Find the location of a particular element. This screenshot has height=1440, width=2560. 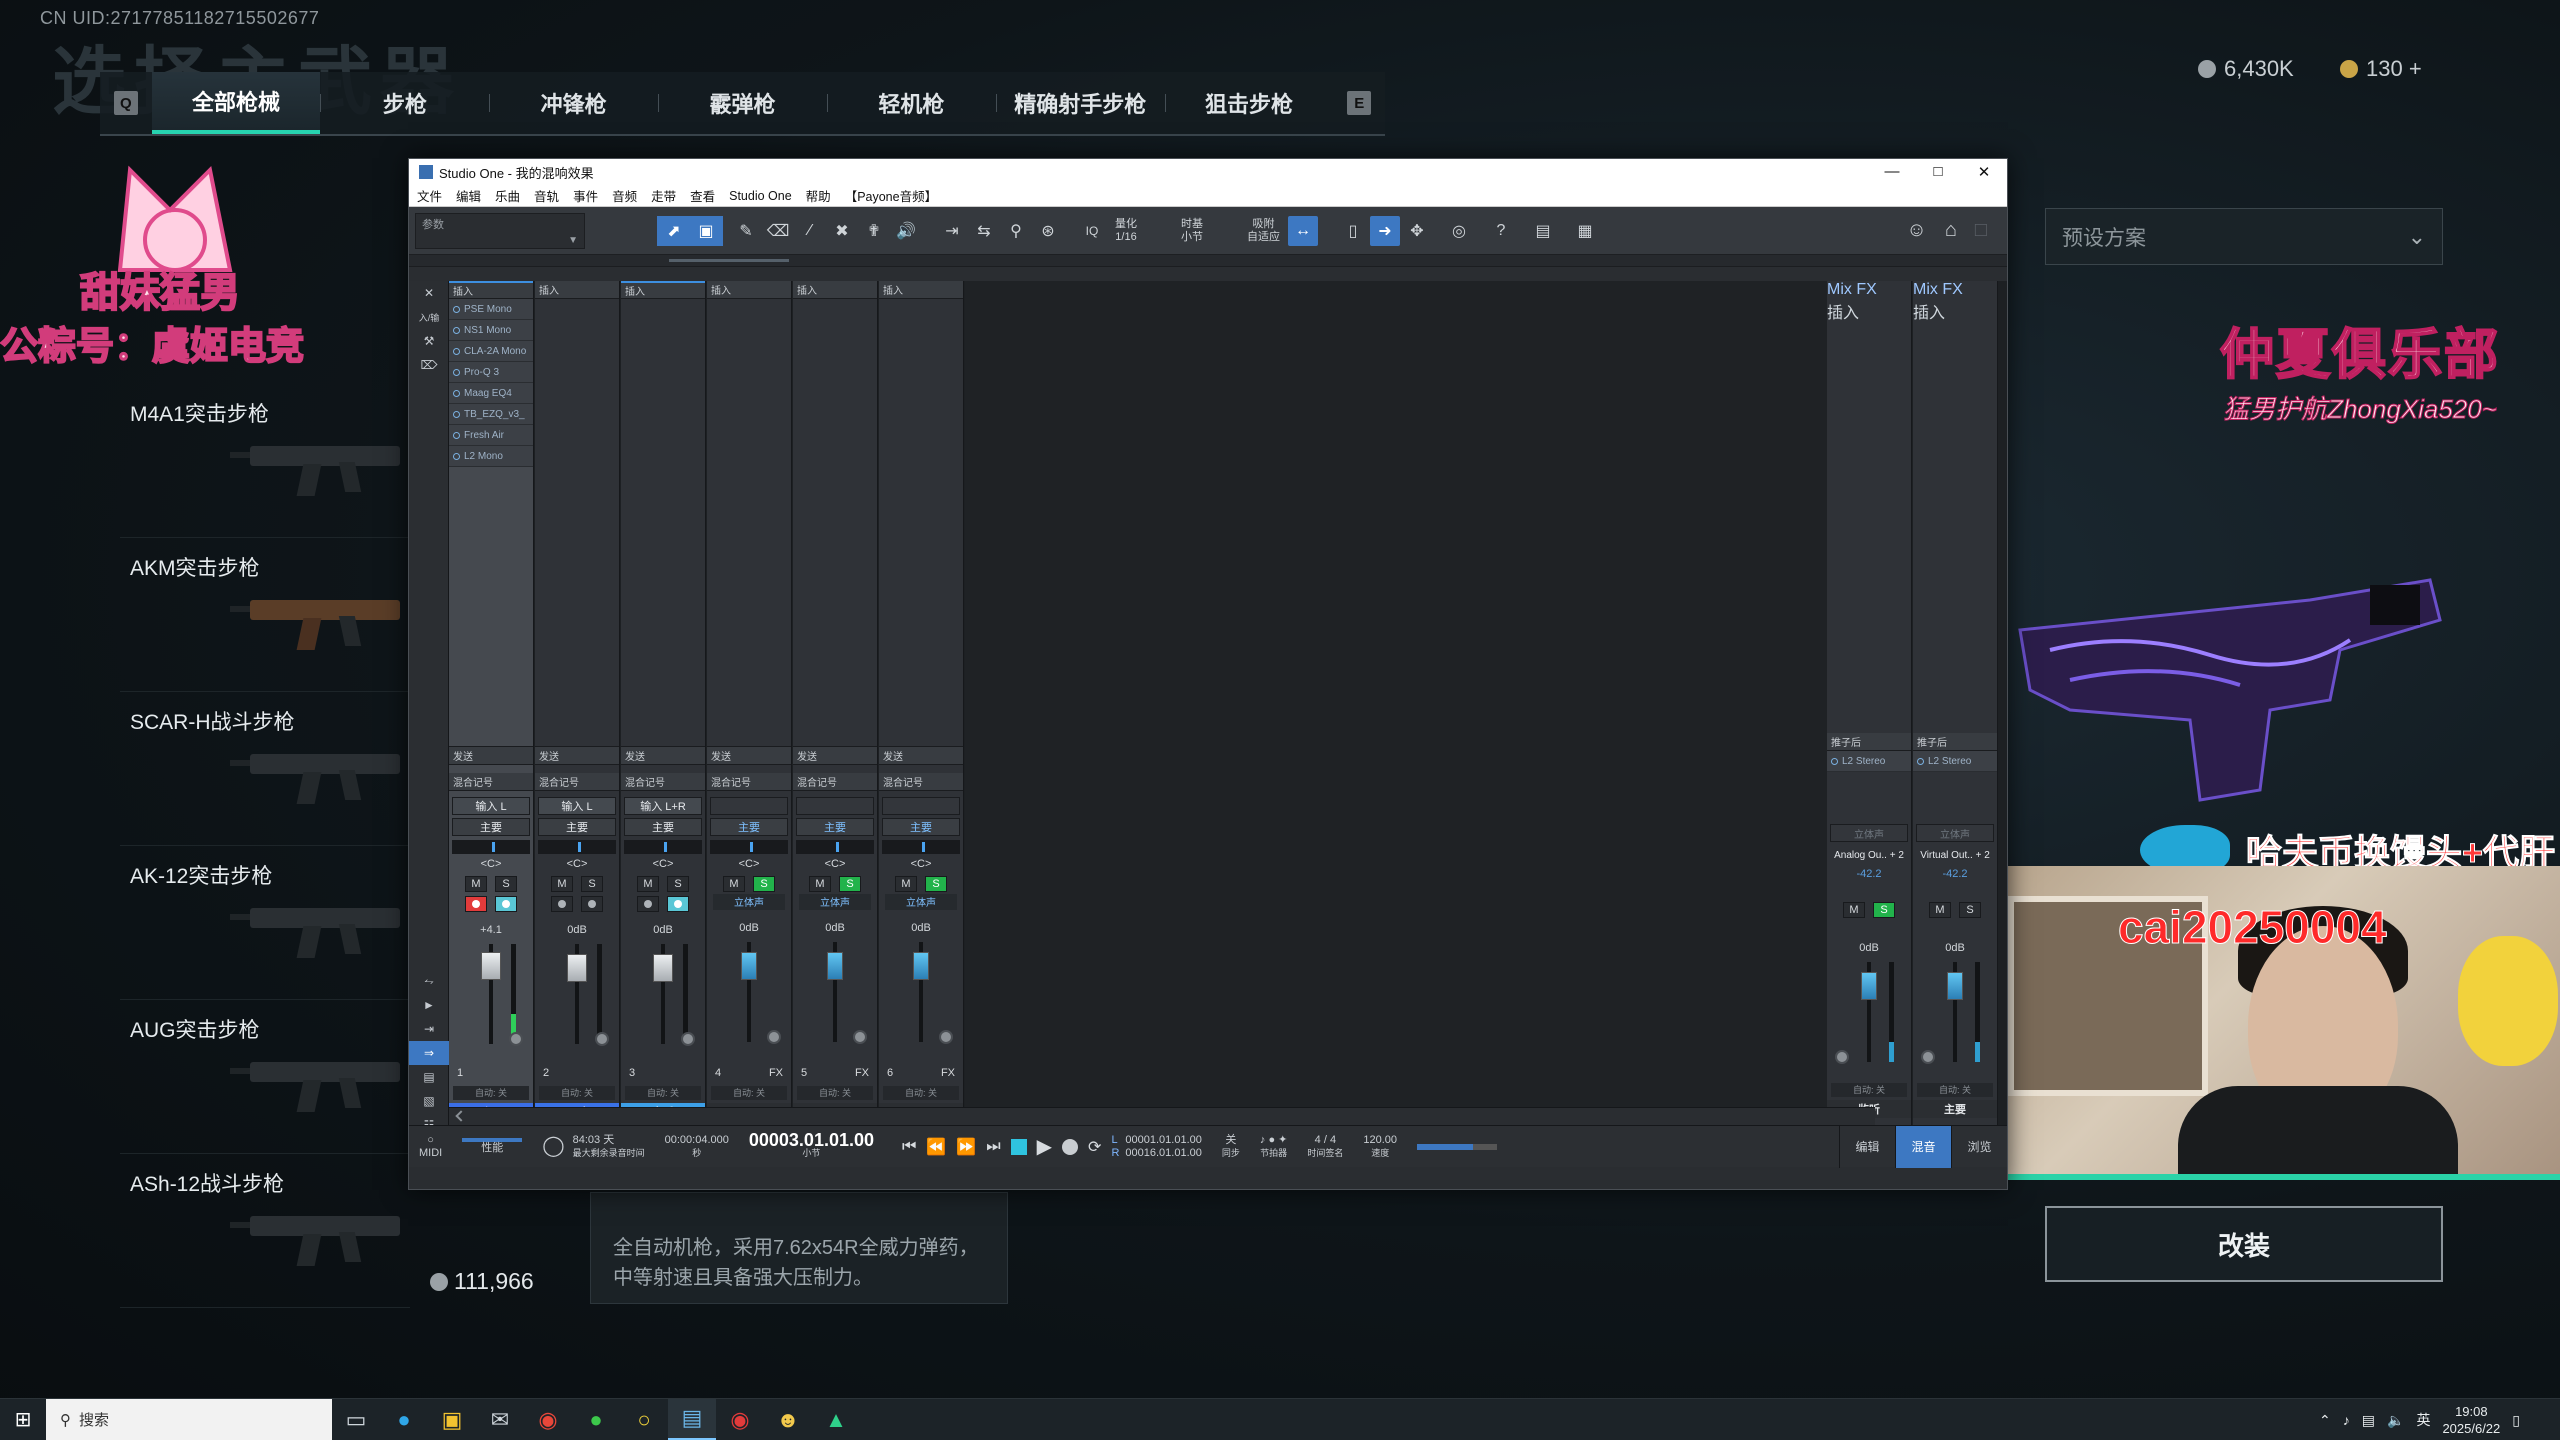

bus-name: 主要 is located at coordinates (1955, 1109).